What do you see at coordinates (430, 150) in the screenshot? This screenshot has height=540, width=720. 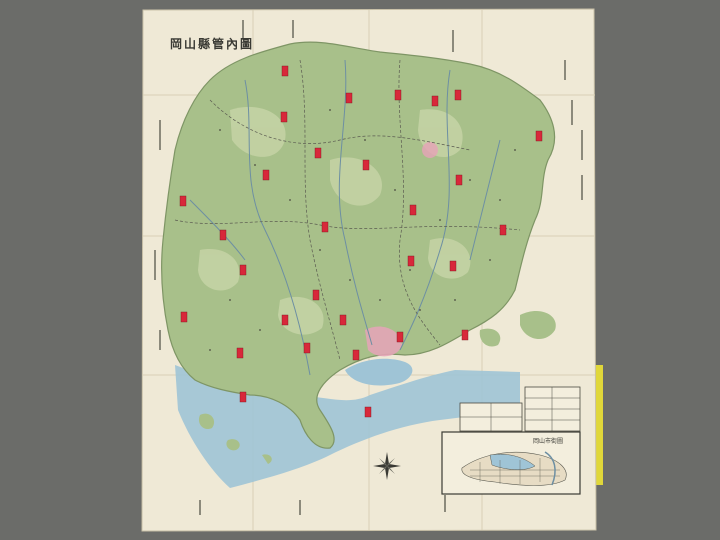 I see `tsuyama-city-area` at bounding box center [430, 150].